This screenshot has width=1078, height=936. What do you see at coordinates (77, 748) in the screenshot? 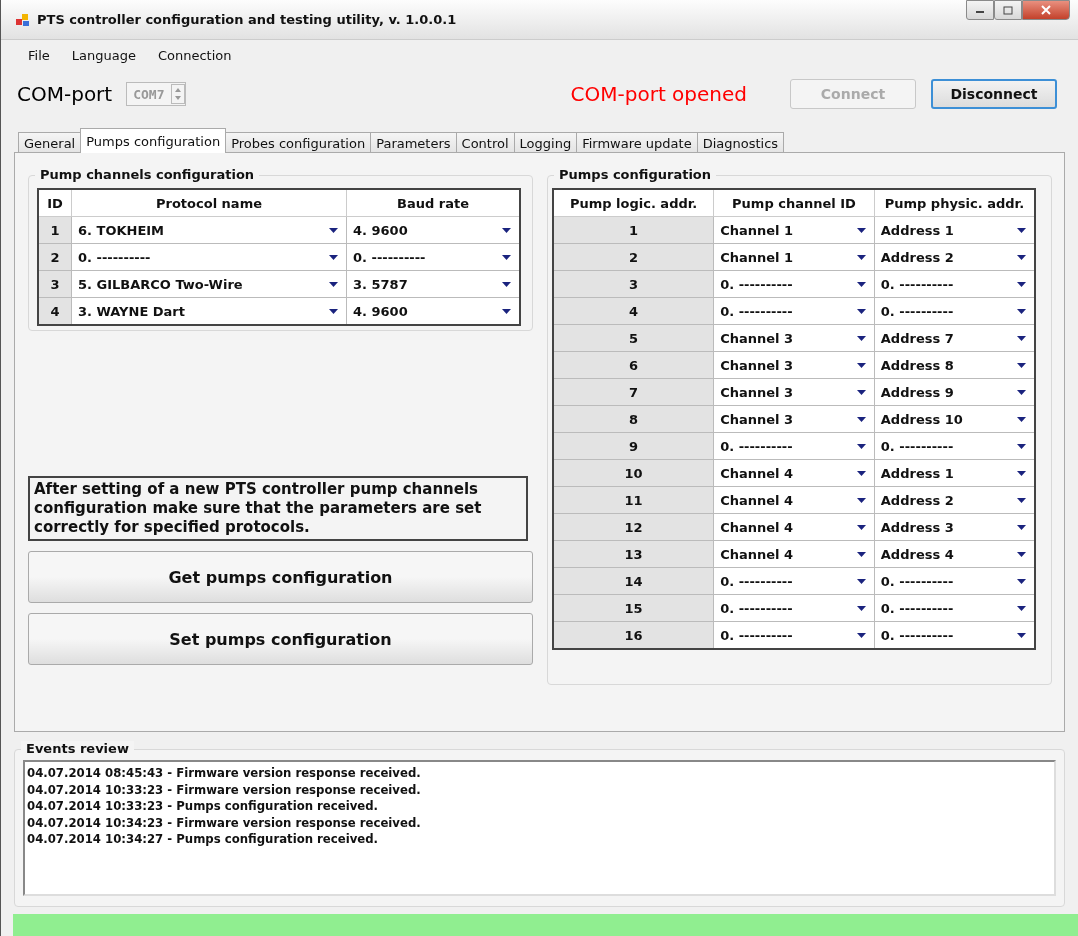
I see `group-title: Events review` at bounding box center [77, 748].